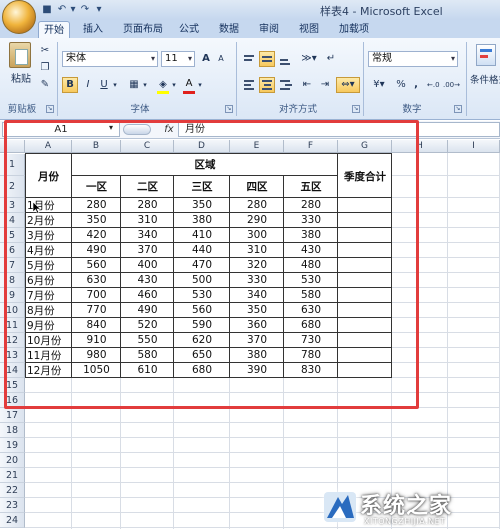  I want to click on row-header-19: 19, so click(12, 445).